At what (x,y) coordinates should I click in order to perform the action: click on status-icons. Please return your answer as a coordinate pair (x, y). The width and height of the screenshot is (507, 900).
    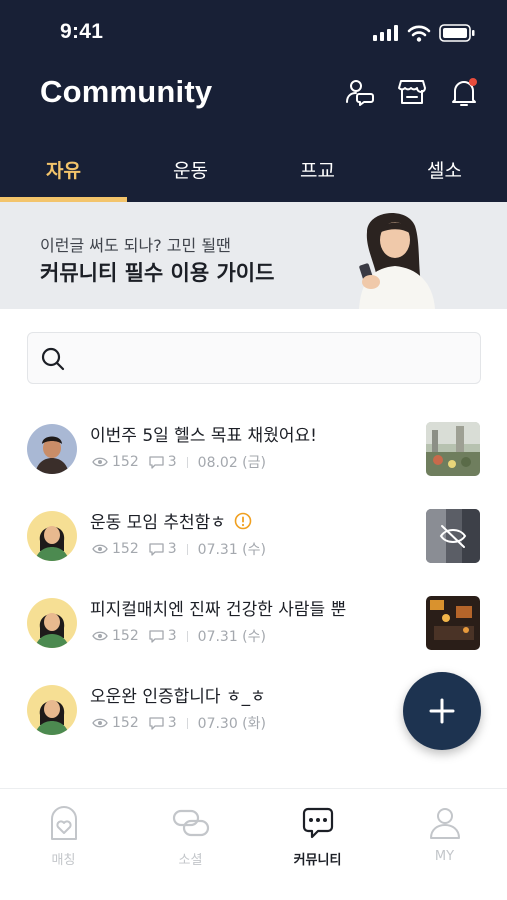
    Looking at the image, I should click on (424, 35).